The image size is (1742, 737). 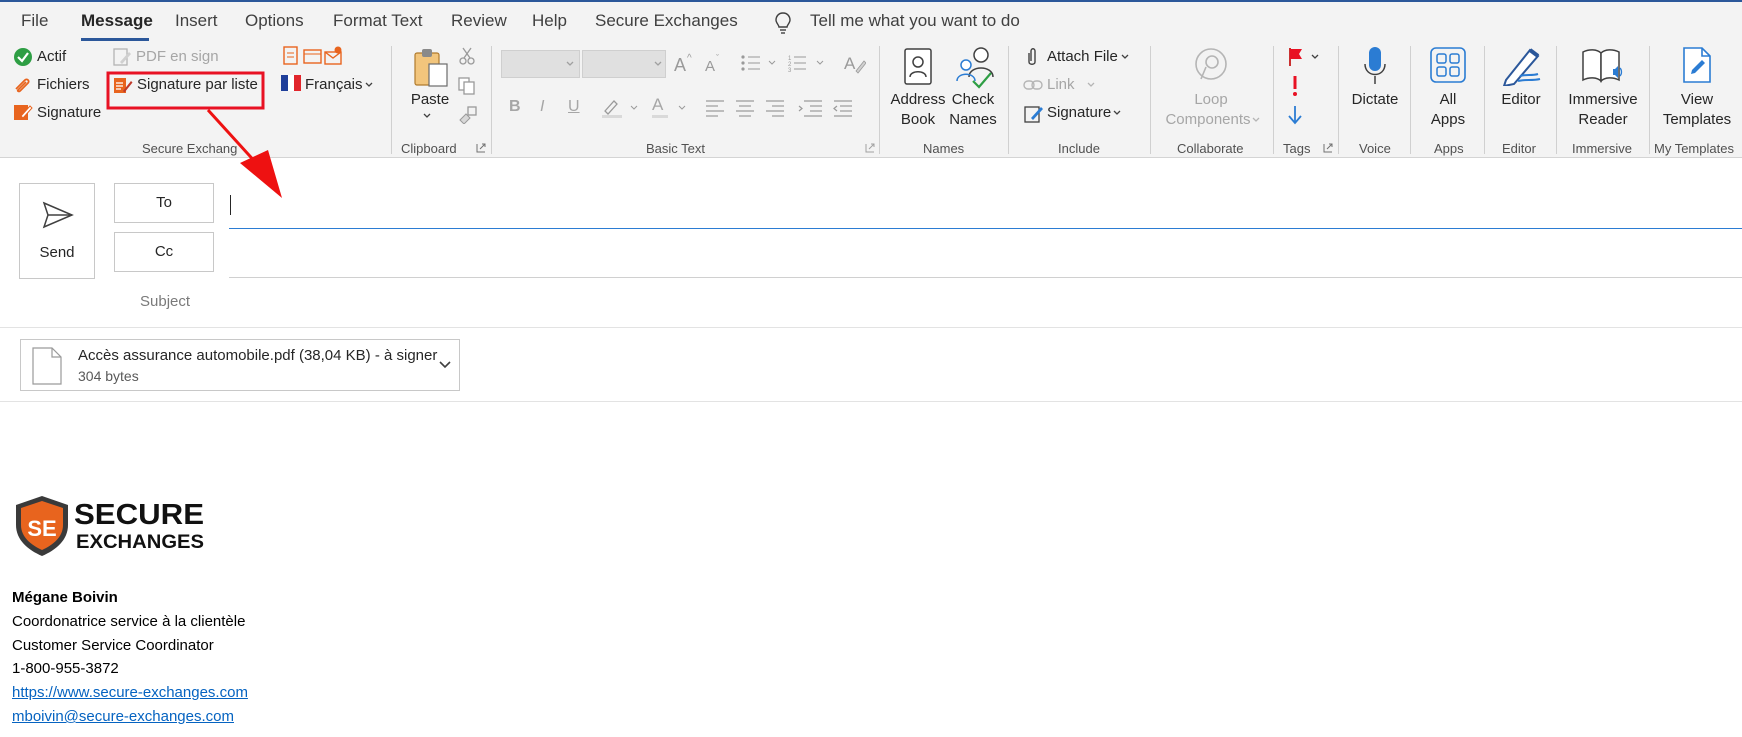 What do you see at coordinates (1448, 65) in the screenshot?
I see `apps-grid-icon` at bounding box center [1448, 65].